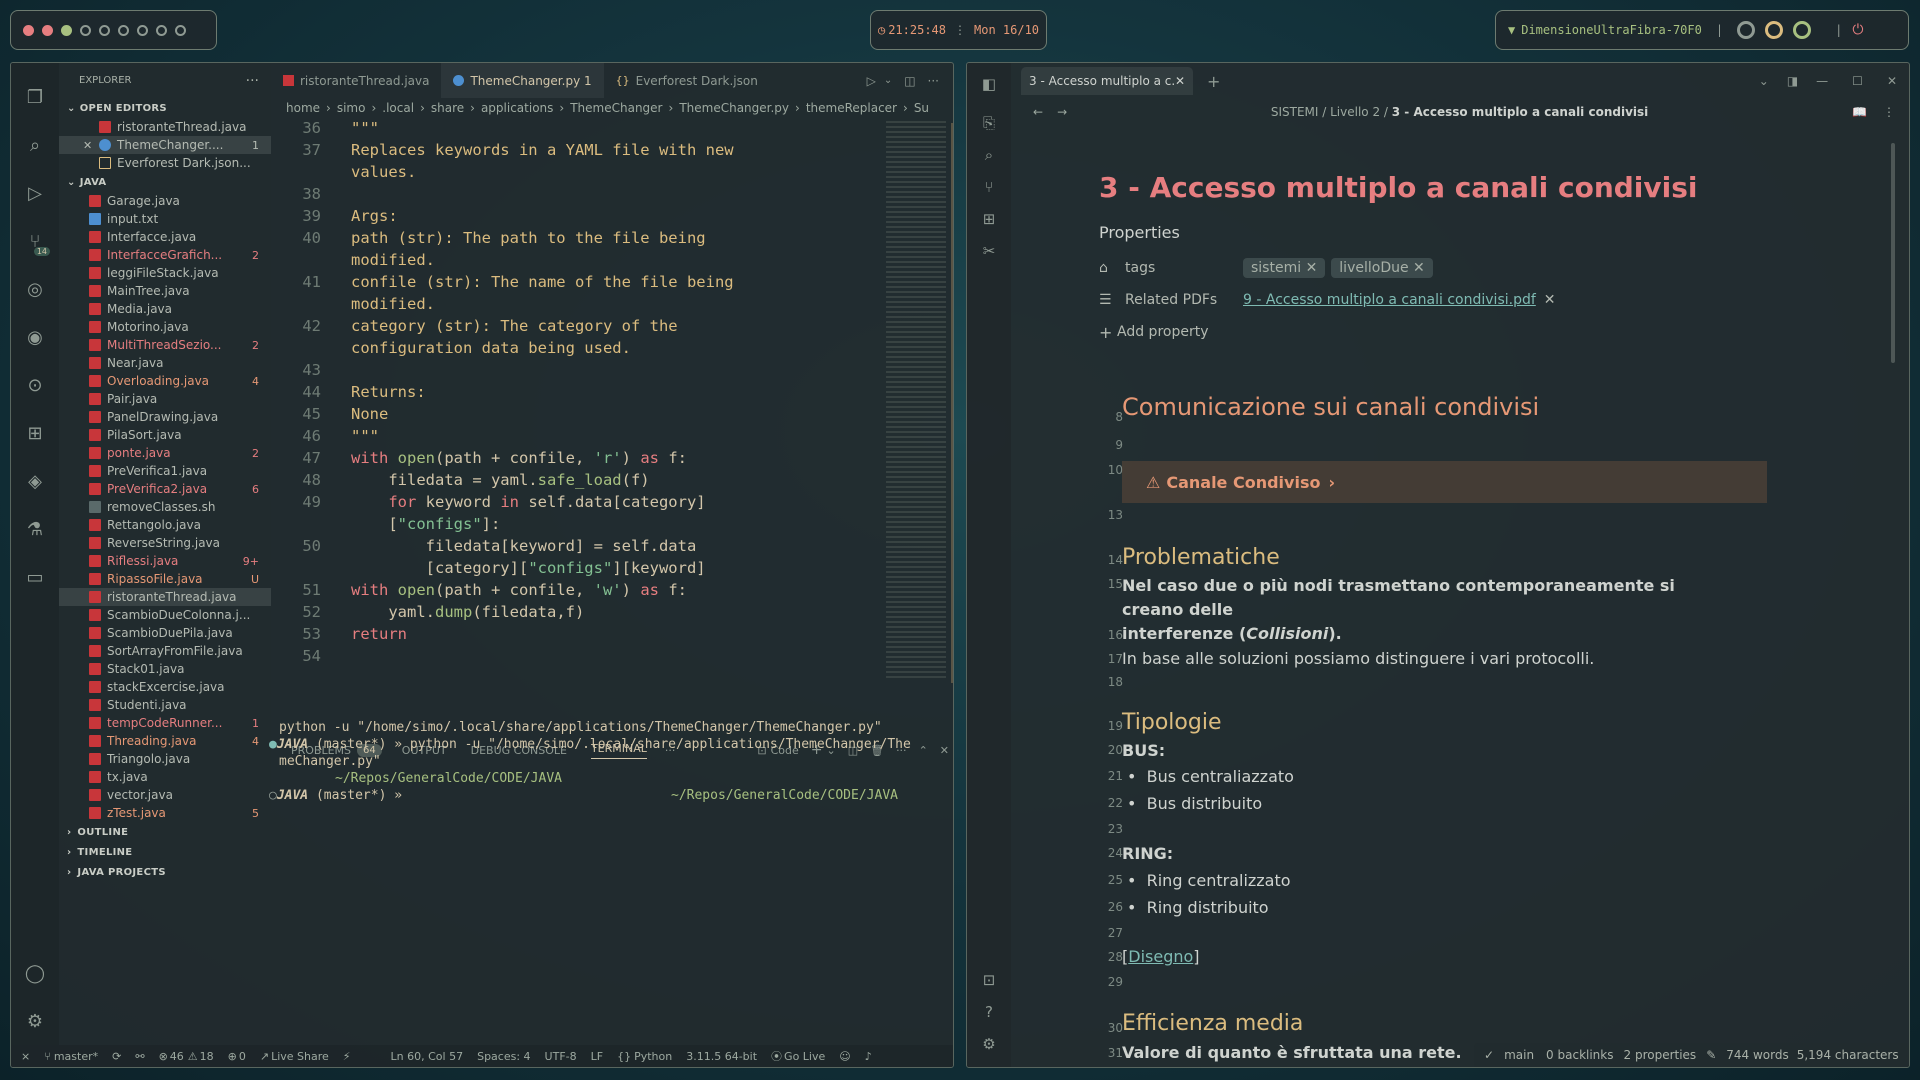 This screenshot has width=1920, height=1080. I want to click on remote-icon: ⨯, so click(25, 1056).